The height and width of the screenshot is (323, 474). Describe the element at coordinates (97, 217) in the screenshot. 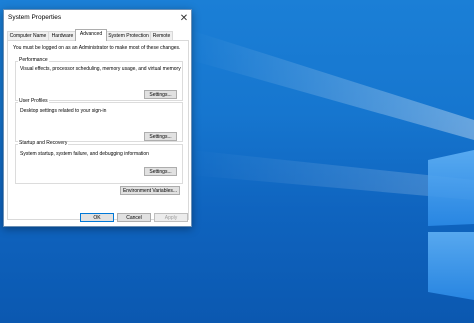

I see `ok-button: OK` at that location.